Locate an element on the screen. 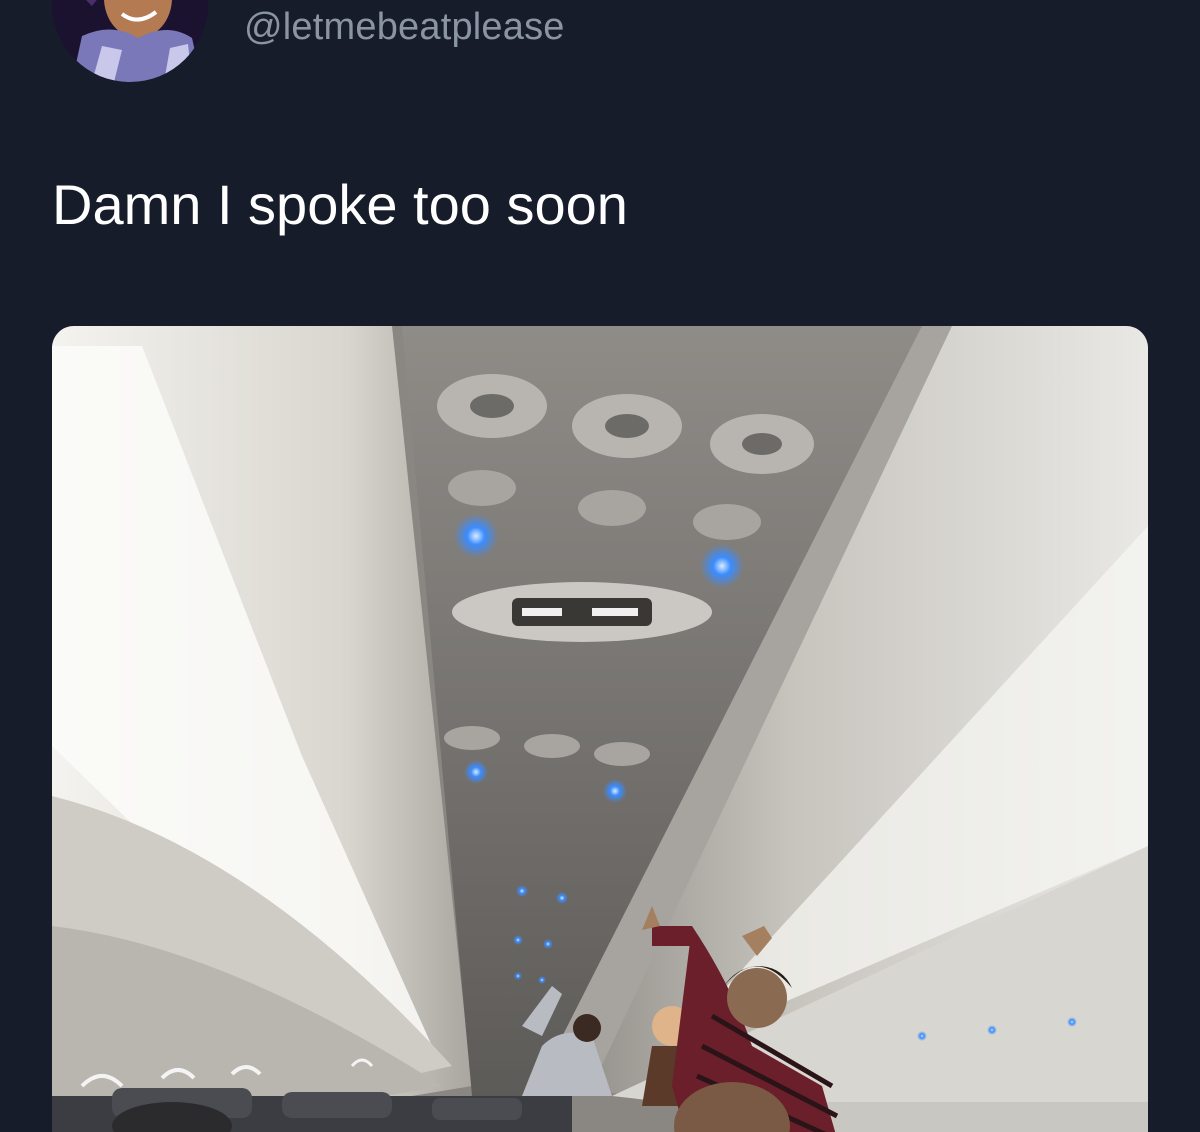  cartoon-character-avatar-icon is located at coordinates (130, 41).